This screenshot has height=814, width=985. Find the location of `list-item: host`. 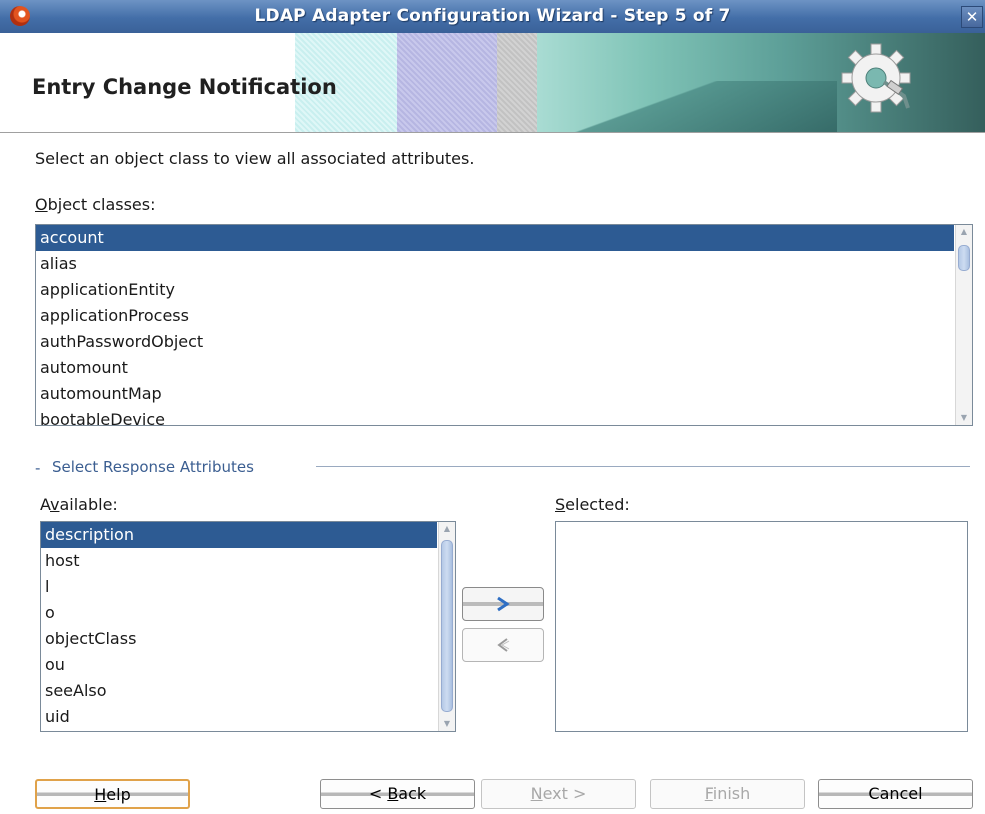

list-item: host is located at coordinates (239, 561).